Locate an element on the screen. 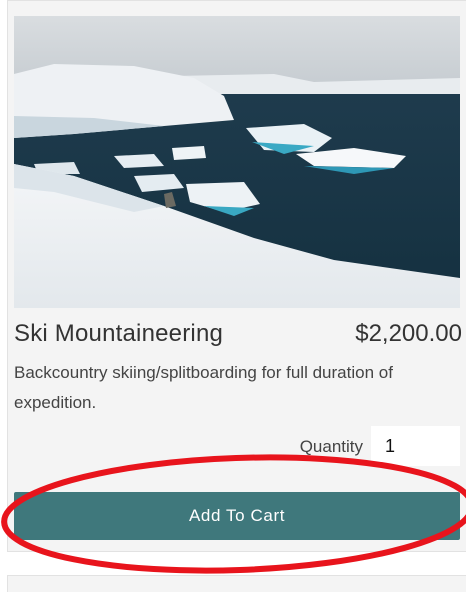  product-title: Ski Mountaineering is located at coordinates (119, 333).